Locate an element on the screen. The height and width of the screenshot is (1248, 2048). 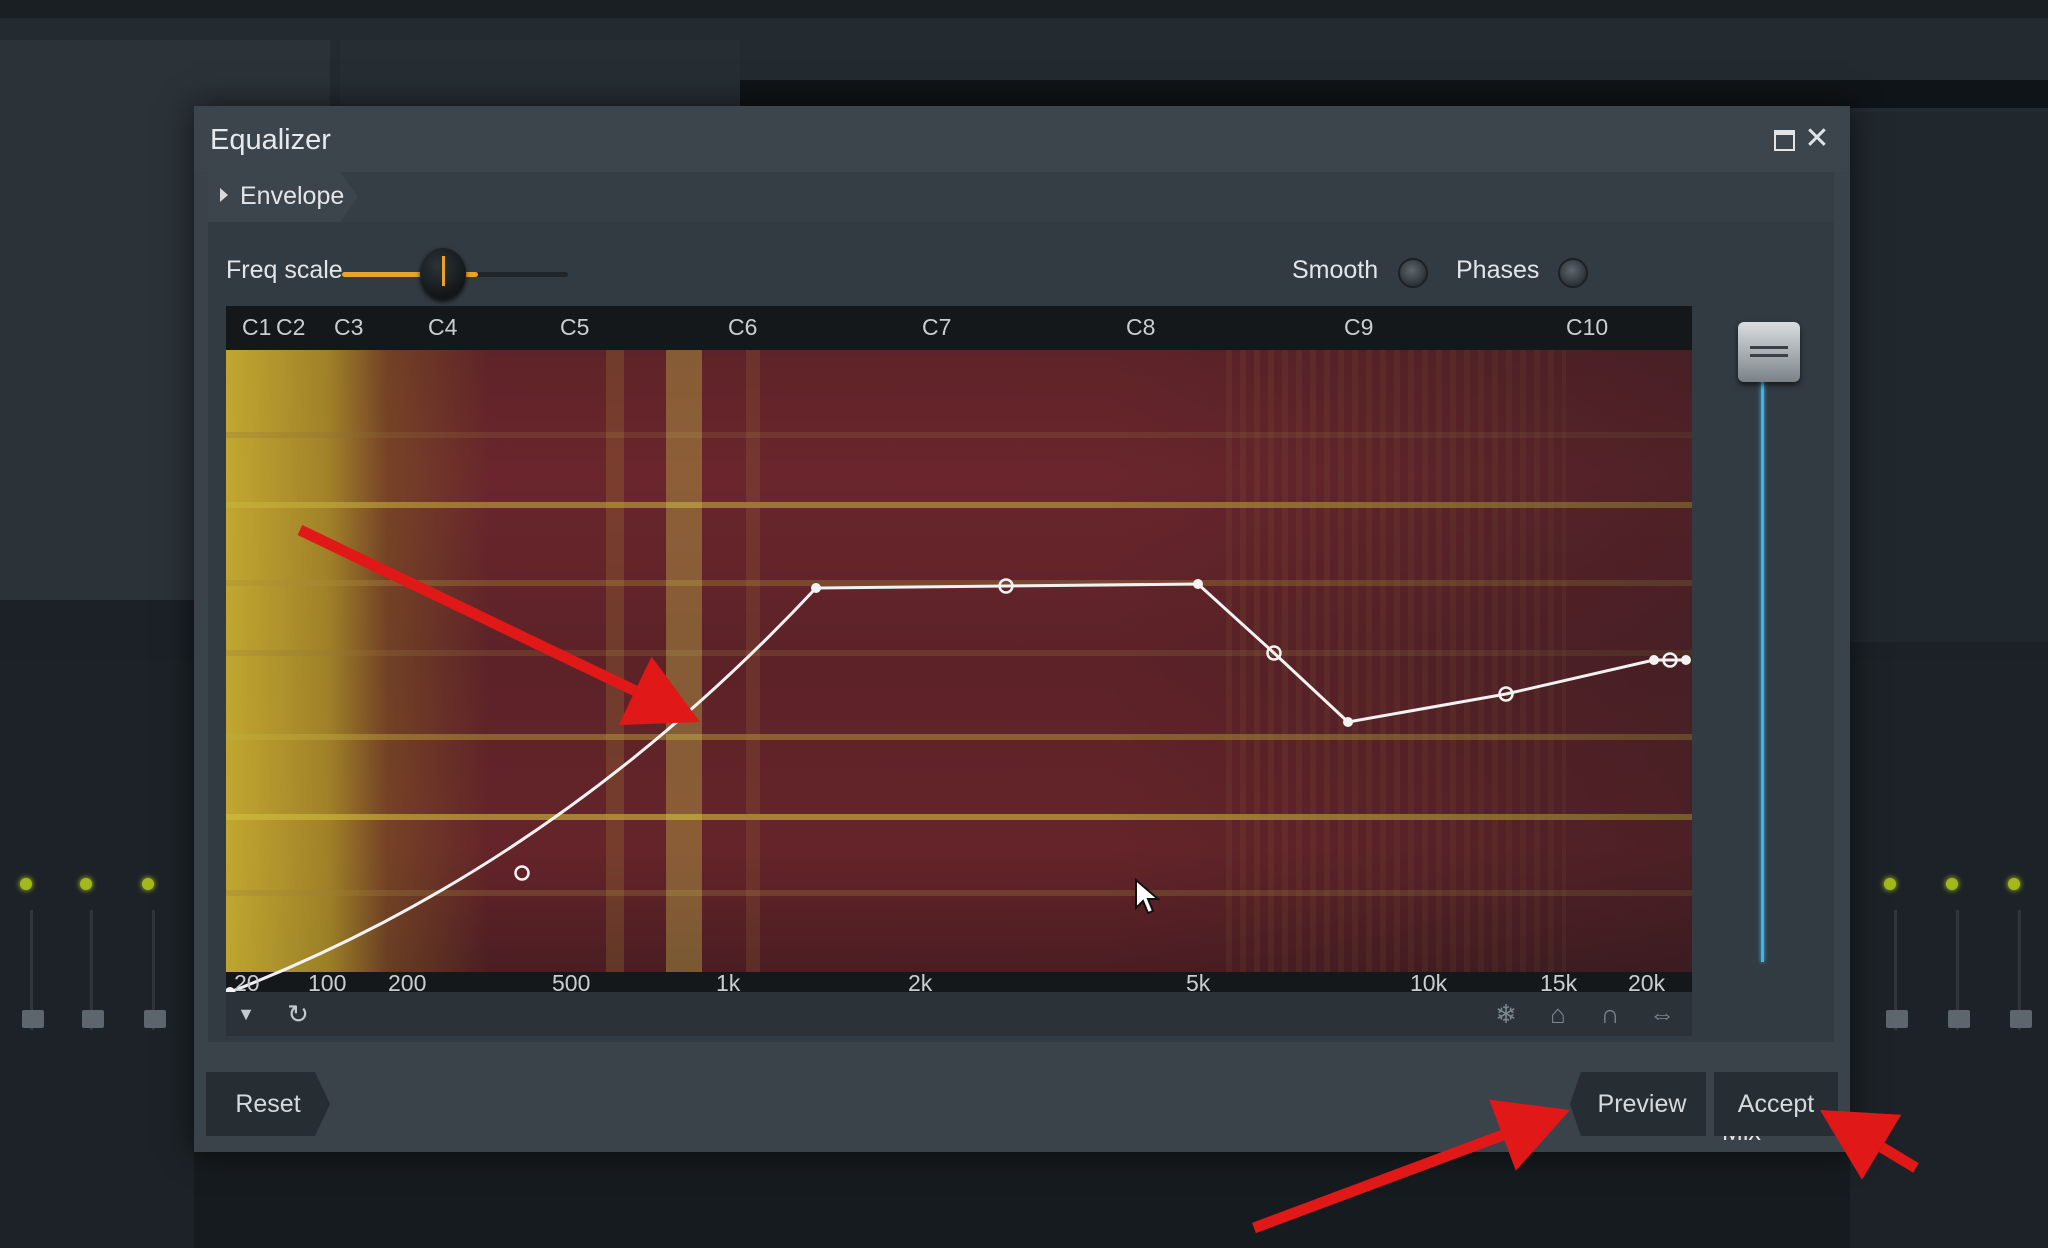
graph-toolbar: ▼ ↻ ❄ ⌂ ∩ ⇔ is located at coordinates (959, 1014).